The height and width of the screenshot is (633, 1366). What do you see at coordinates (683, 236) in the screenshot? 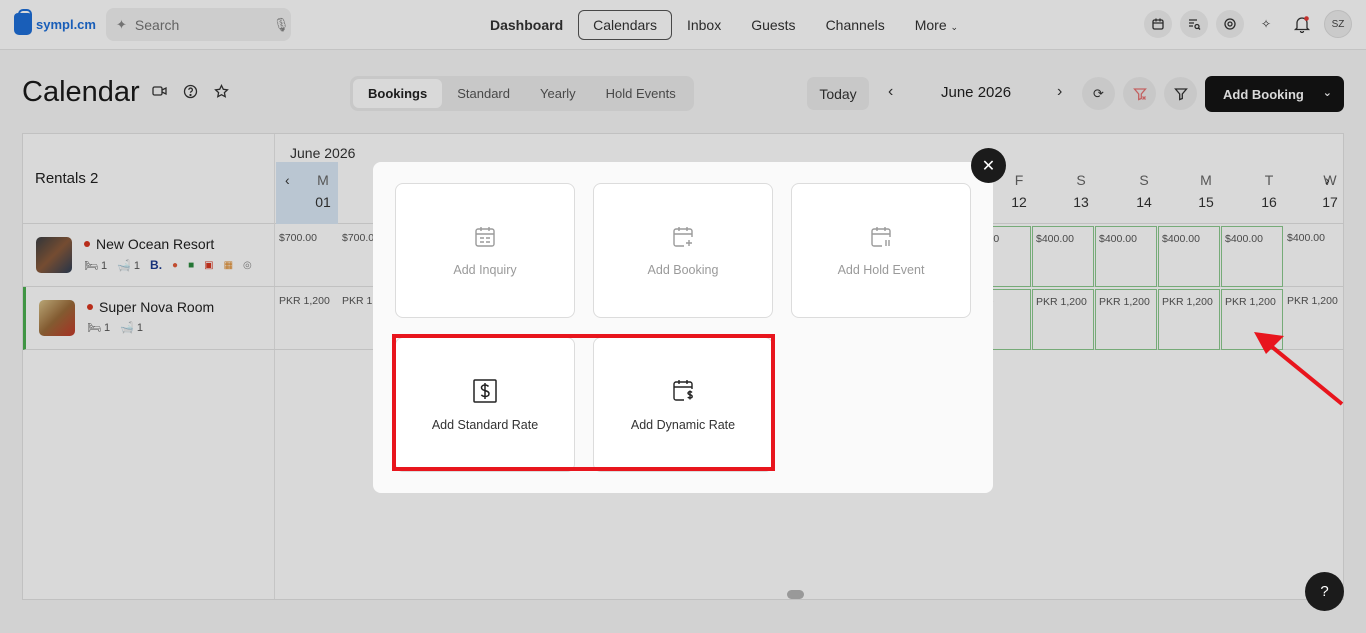
I see `calendar-plus-icon` at bounding box center [683, 236].